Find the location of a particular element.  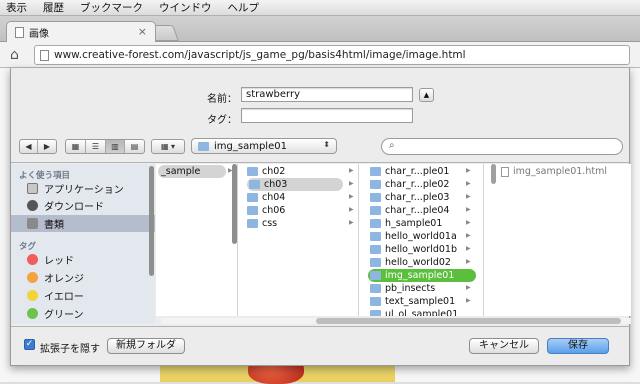

column-item: pb_insects is located at coordinates (402, 288).